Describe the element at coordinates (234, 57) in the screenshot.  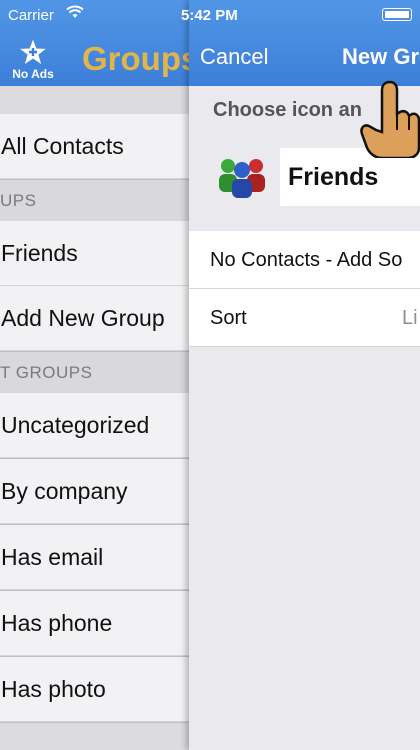
I see `cancel-button: Cancel` at that location.